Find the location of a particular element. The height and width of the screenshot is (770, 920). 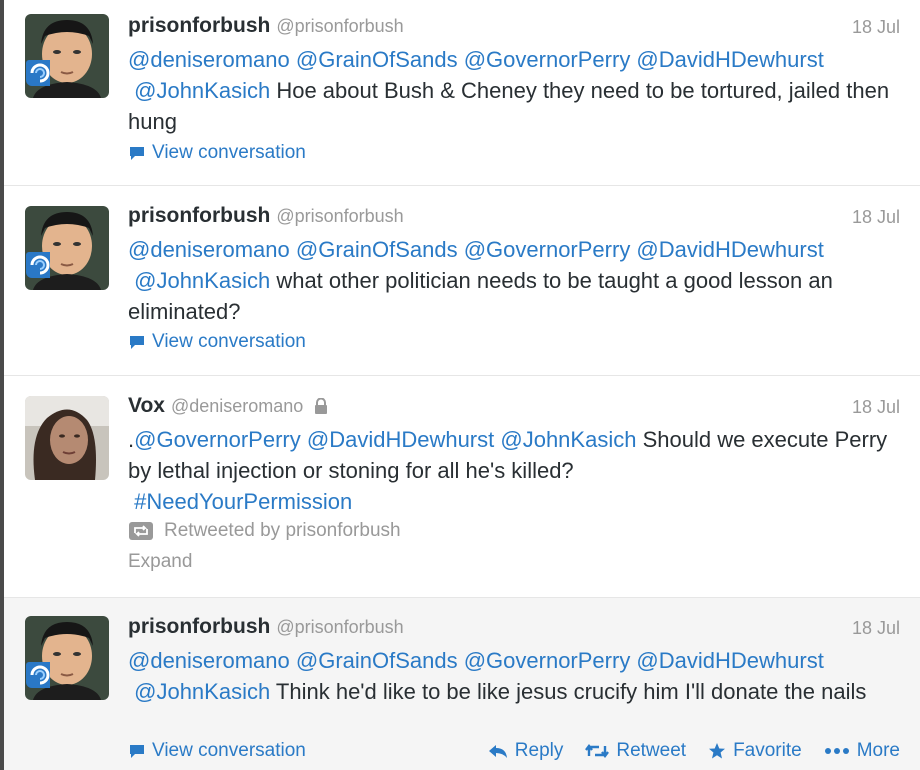

avatar is located at coordinates (67, 438).